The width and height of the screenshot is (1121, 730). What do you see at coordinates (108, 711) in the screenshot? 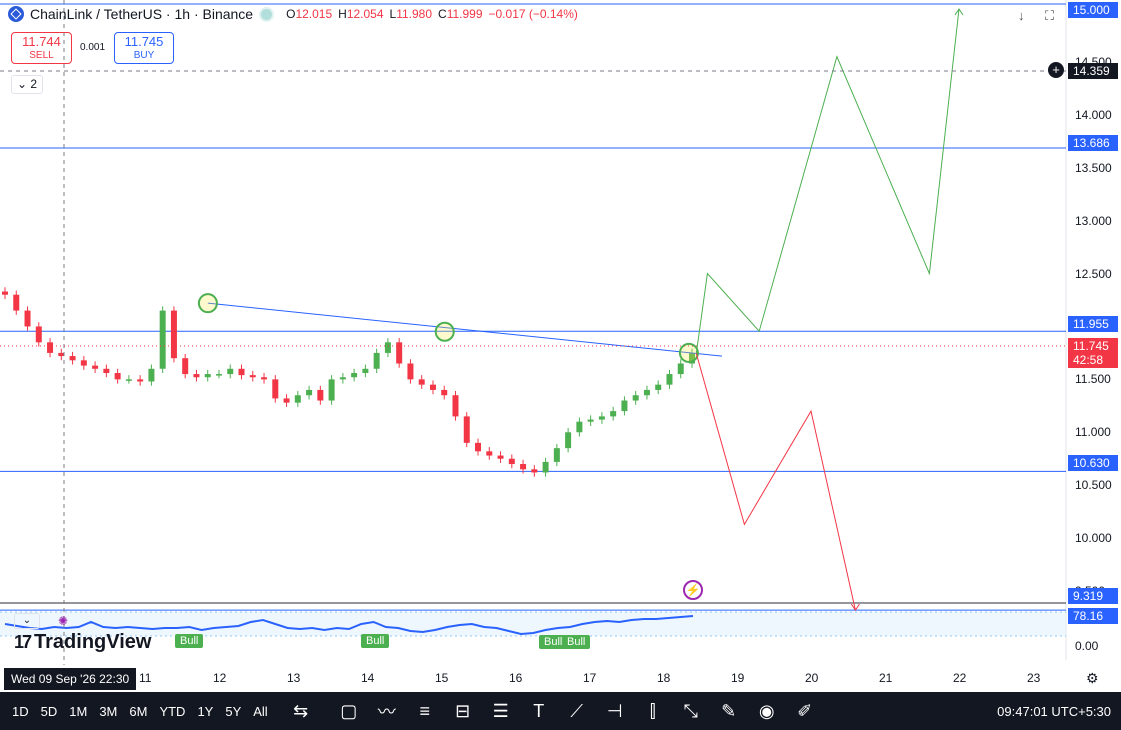
I see `range-button-3m: 3M` at bounding box center [108, 711].